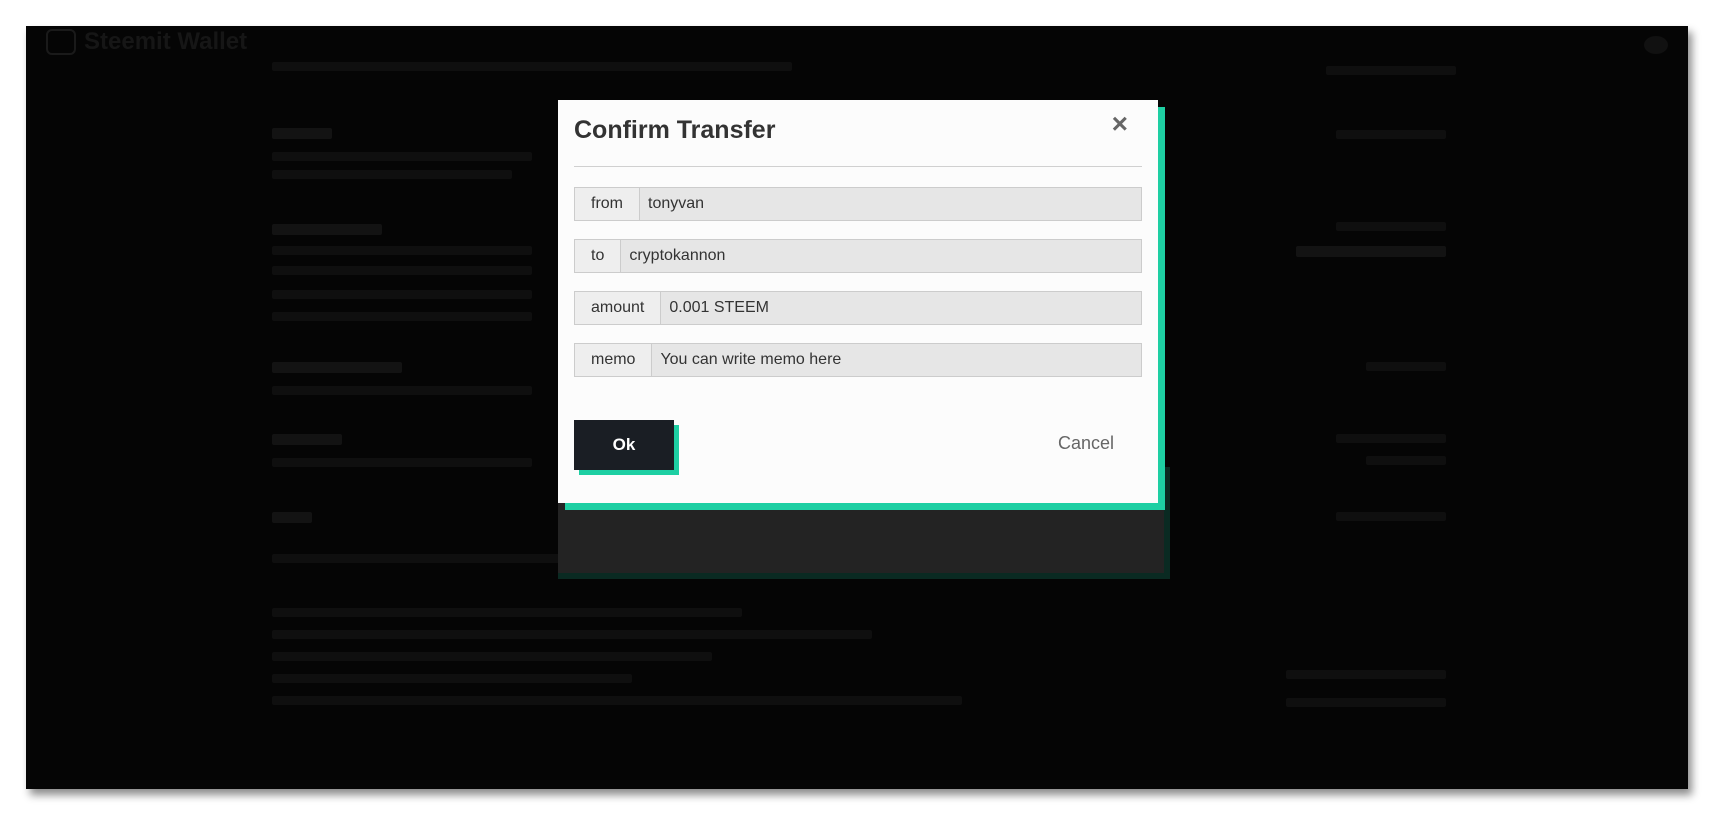 The height and width of the screenshot is (816, 1715). I want to click on from-label: from, so click(607, 204).